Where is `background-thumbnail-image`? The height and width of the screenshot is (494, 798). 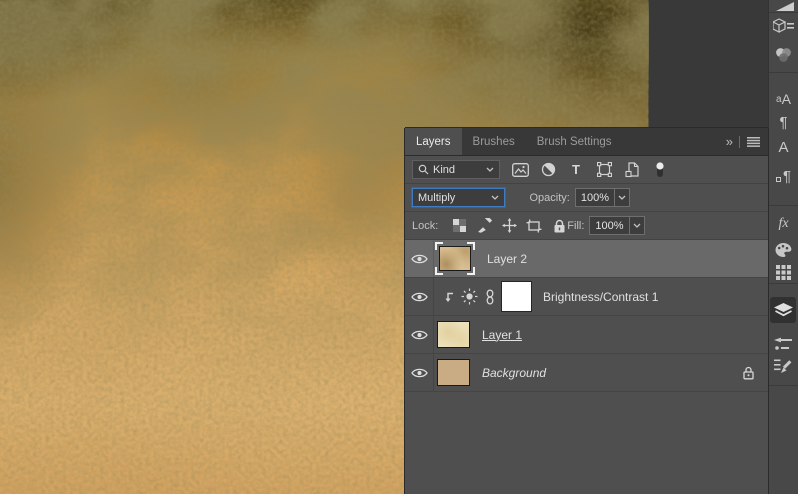
background-thumbnail-image is located at coordinates (453, 372).